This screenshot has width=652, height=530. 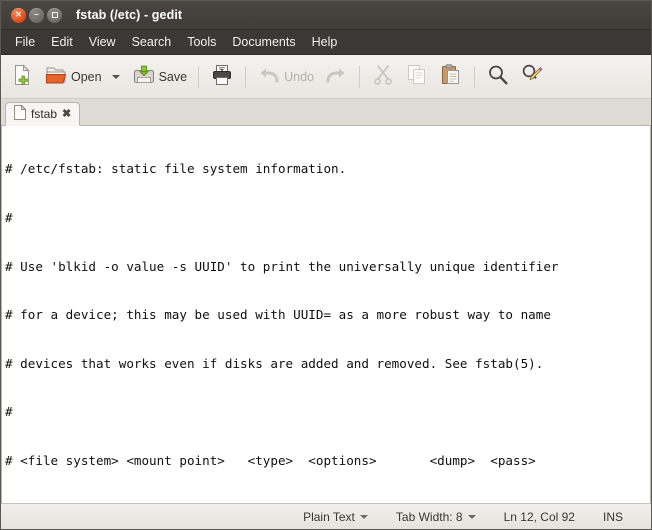 I want to click on close-window-button: ✕, so click(x=18, y=15).